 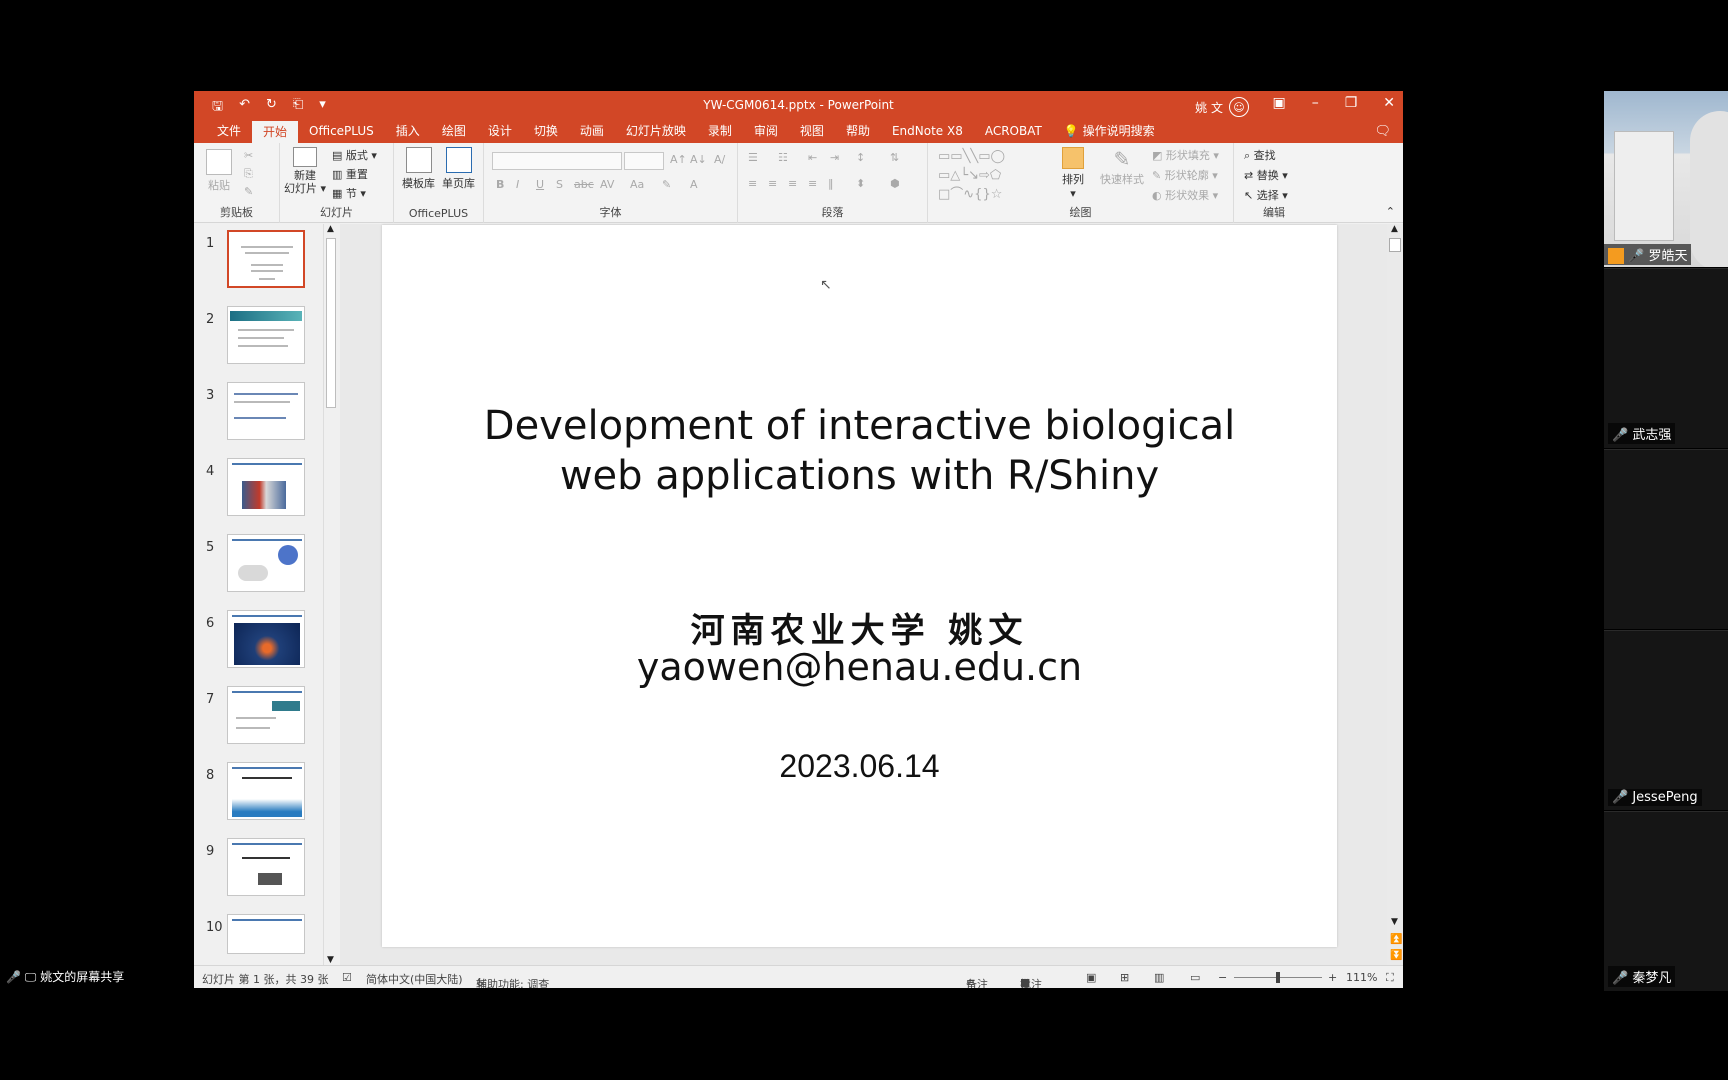 I want to click on quick-styles-button: ✎ 快速样式, so click(x=1122, y=167).